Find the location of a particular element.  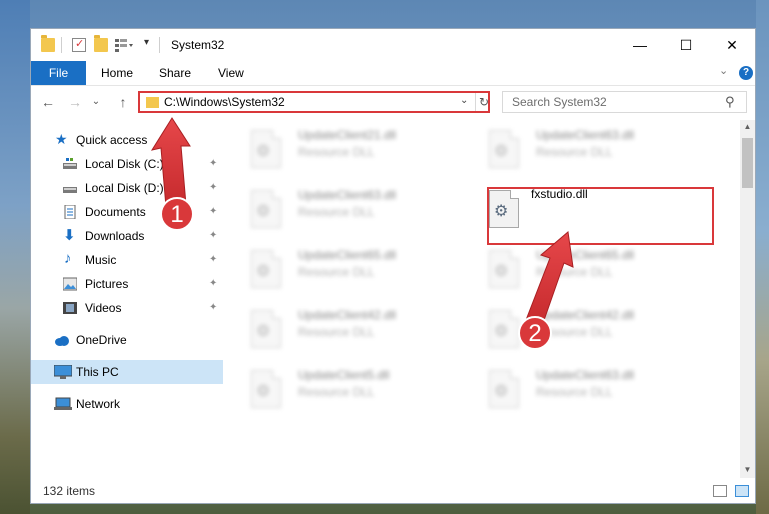

maximize-button: ☐ is located at coordinates (686, 45).